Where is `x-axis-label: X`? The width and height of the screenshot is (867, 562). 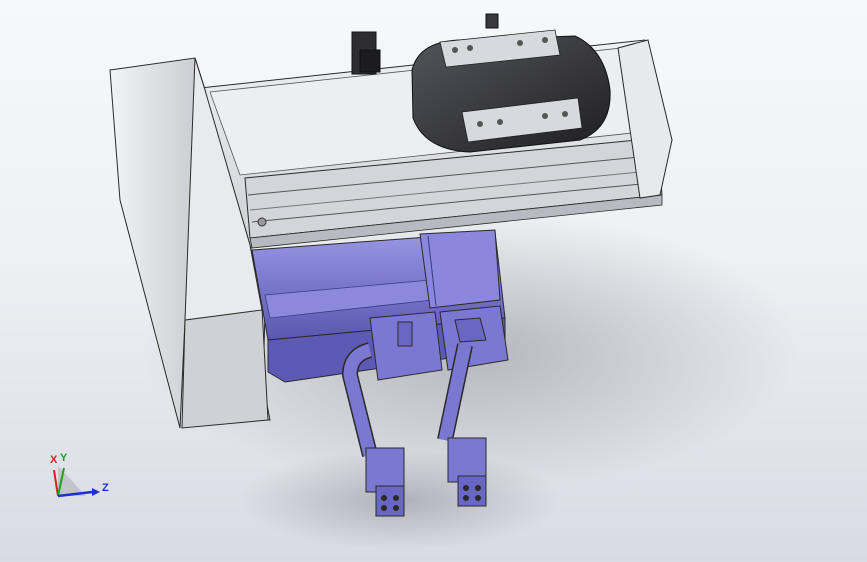 x-axis-label: X is located at coordinates (54, 460).